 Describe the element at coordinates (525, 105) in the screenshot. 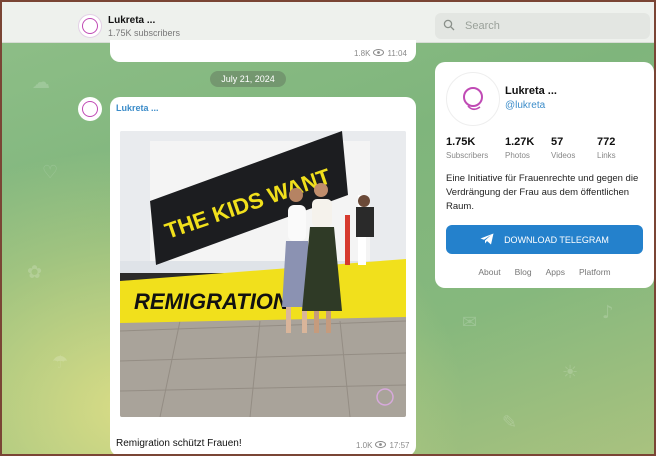

I see `card-channel-handle: @lukreta` at that location.